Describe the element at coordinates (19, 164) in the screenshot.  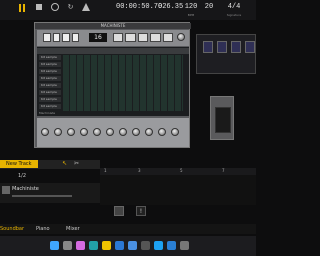
I see `new-track-button: New Track` at that location.